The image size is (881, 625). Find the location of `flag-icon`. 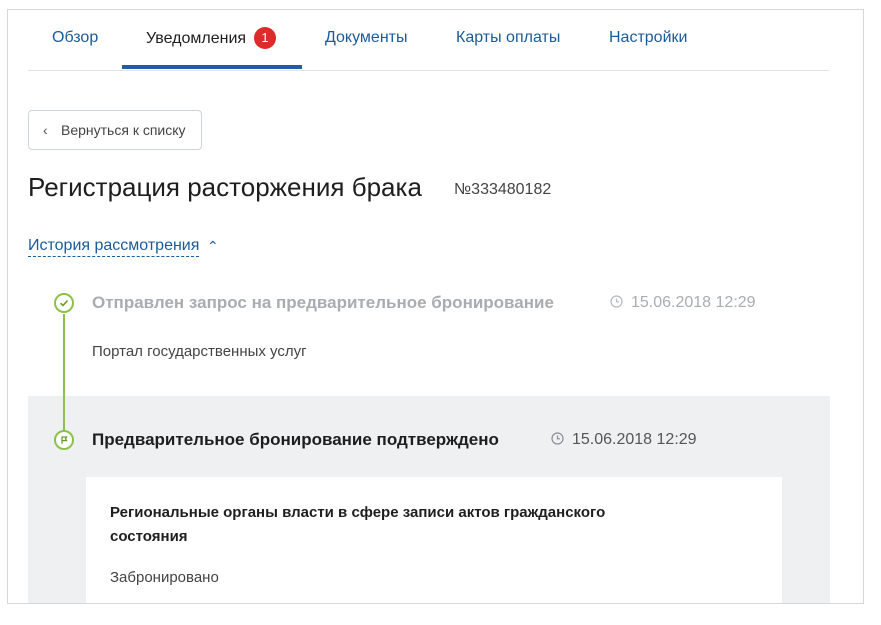

flag-icon is located at coordinates (64, 440).